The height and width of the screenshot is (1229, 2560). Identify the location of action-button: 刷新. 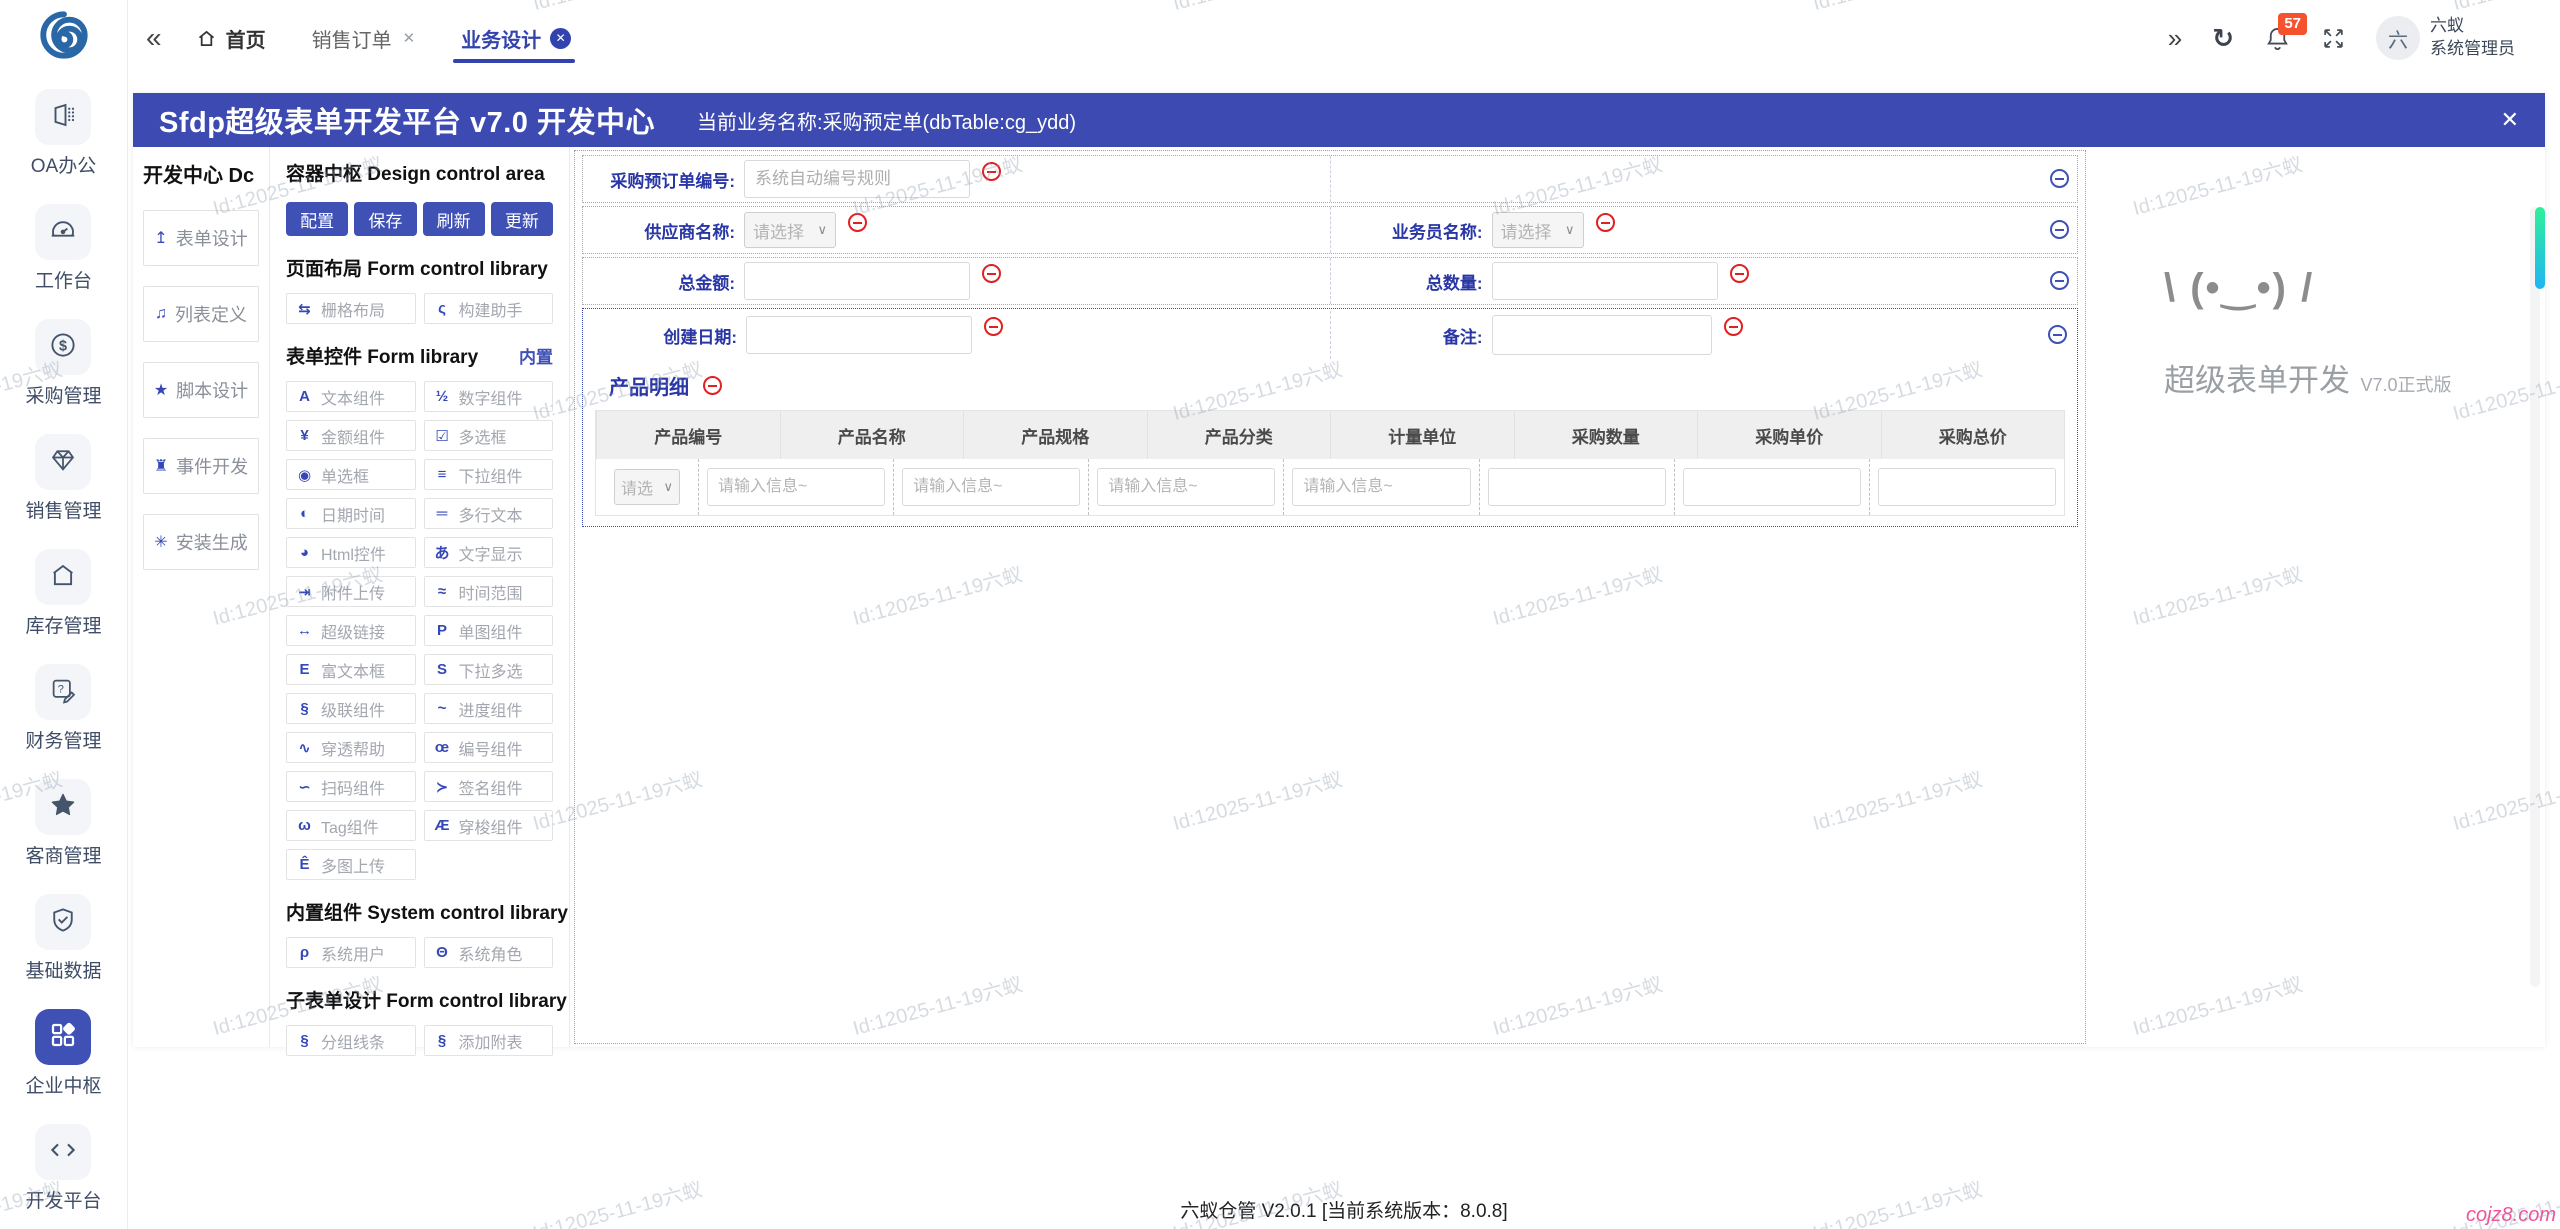
(453, 219).